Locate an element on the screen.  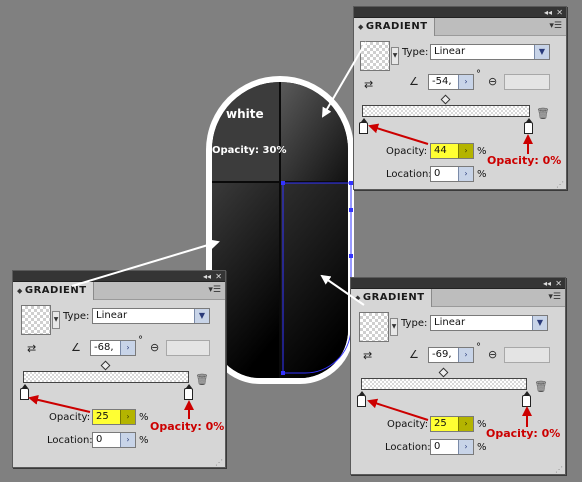
angle-value: -69, is located at coordinates (442, 354).